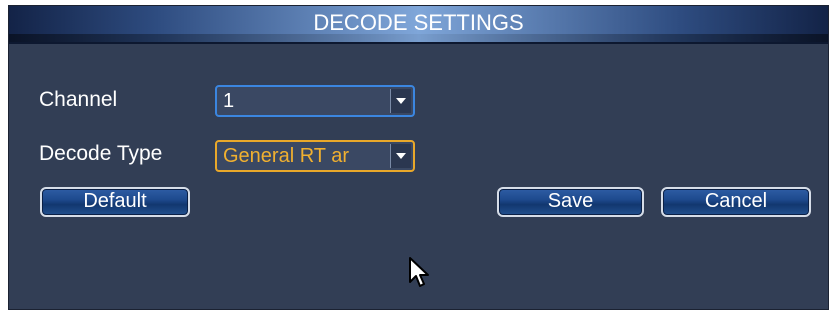 The image size is (837, 313). What do you see at coordinates (419, 272) in the screenshot?
I see `mouse-cursor-icon` at bounding box center [419, 272].